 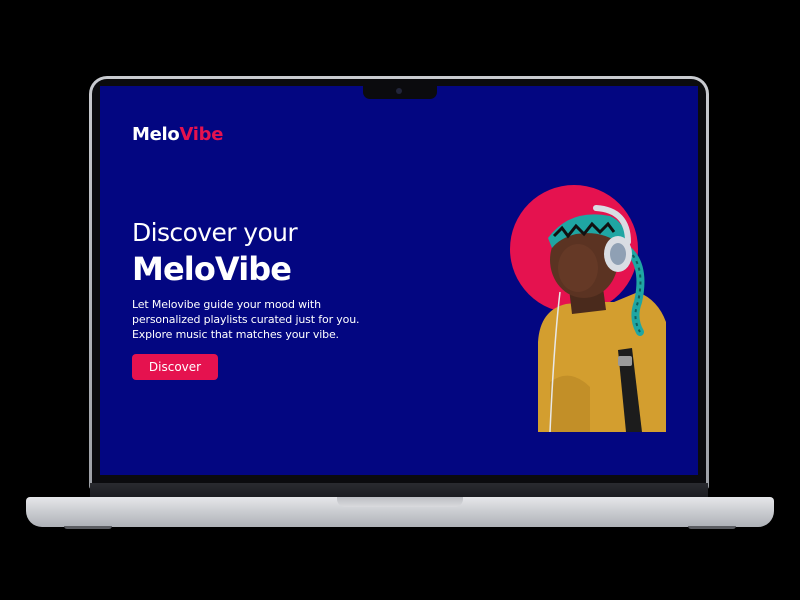 What do you see at coordinates (226, 304) in the screenshot?
I see `hero-description-line: Let Melovibe guide your mood with` at bounding box center [226, 304].